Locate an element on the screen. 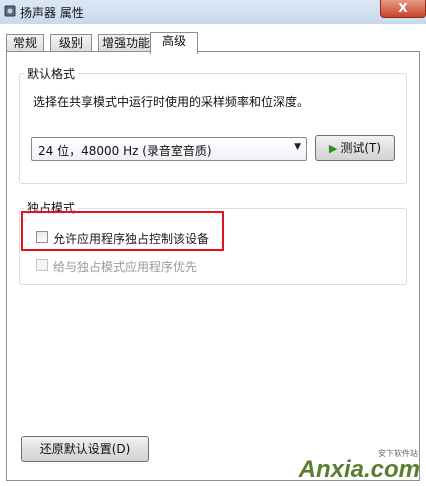  tab-enhancements: 增强功能 is located at coordinates (126, 43).